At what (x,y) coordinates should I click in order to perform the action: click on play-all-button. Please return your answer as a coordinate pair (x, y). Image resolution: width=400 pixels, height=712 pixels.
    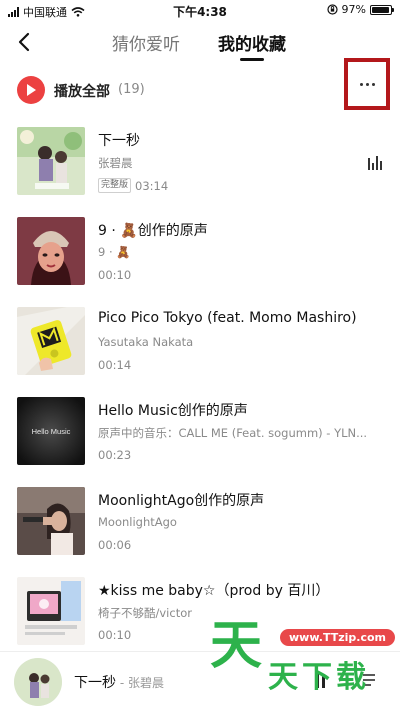
    Looking at the image, I should click on (31, 90).